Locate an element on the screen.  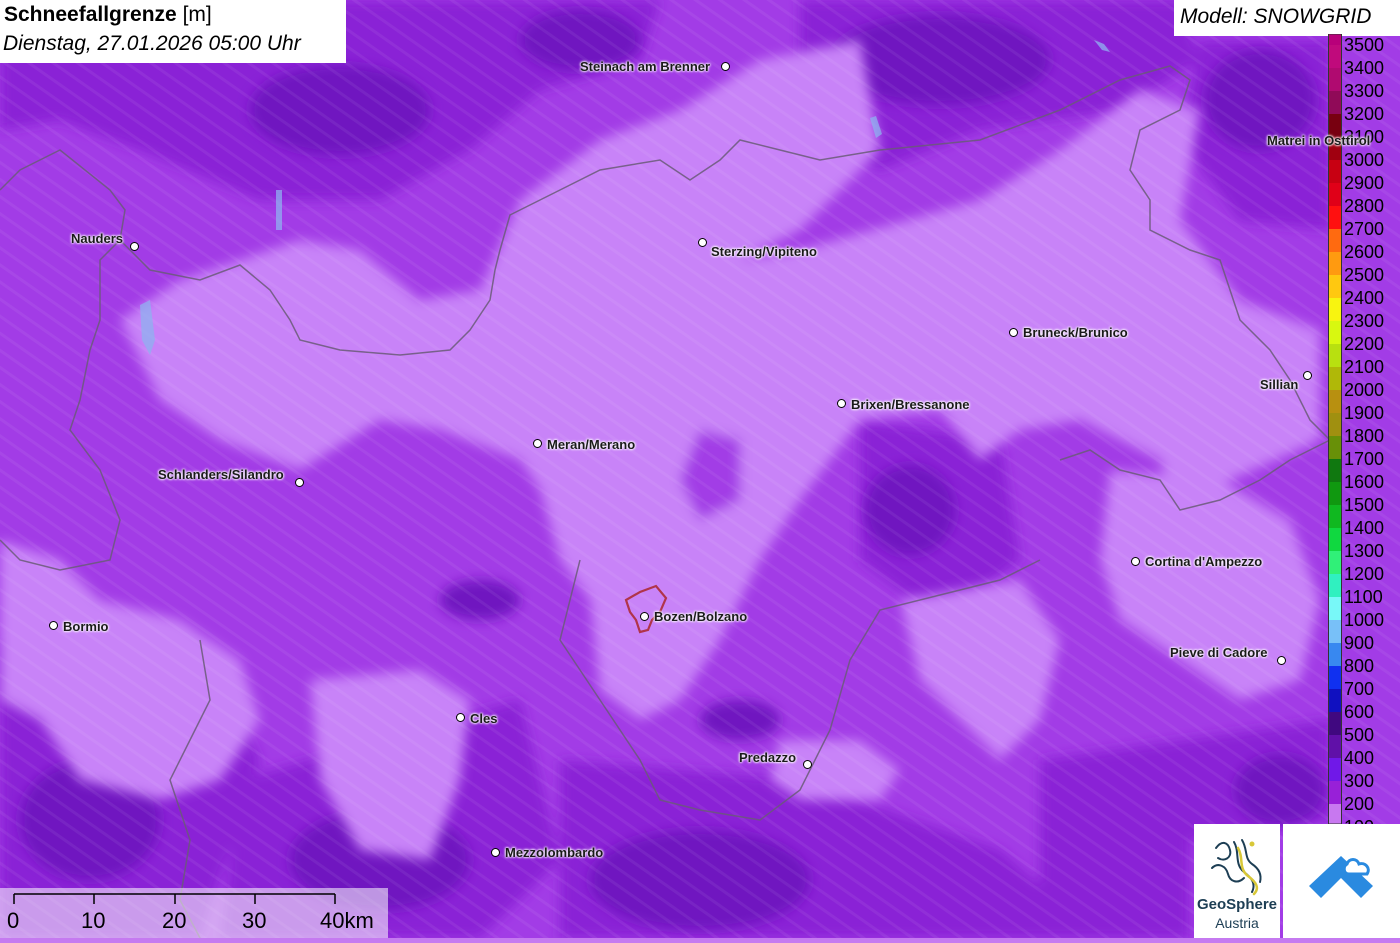
city-label: Meran/Merano is located at coordinates (591, 444).